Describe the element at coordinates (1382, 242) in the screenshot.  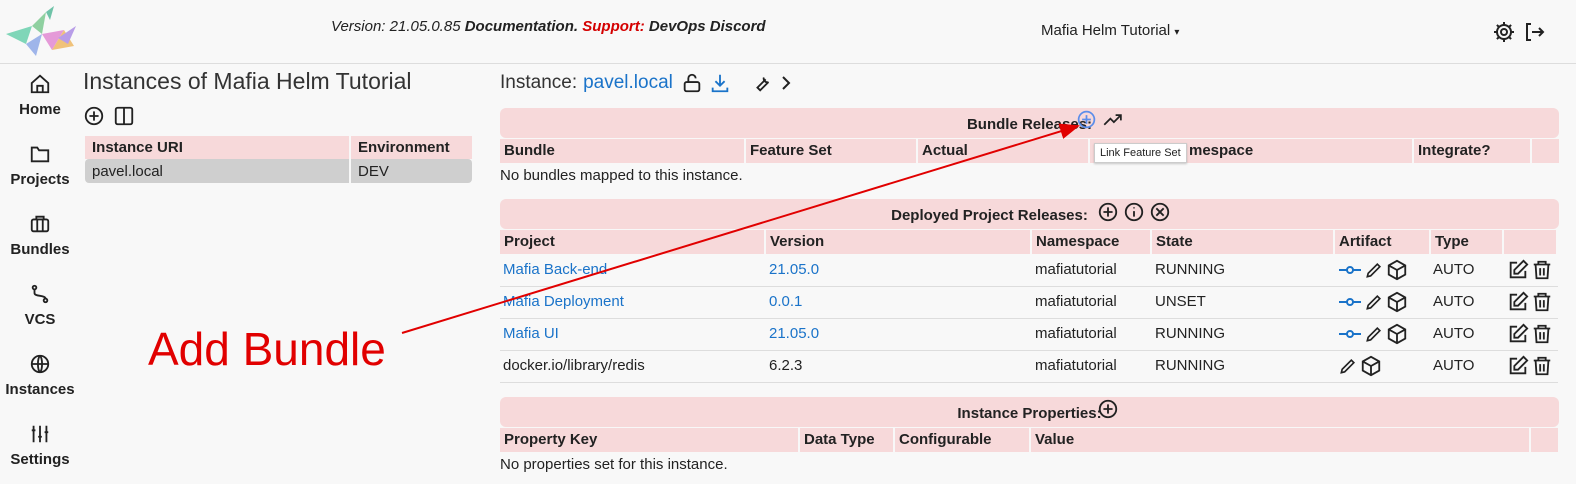
I see `column-header: Artifact` at that location.